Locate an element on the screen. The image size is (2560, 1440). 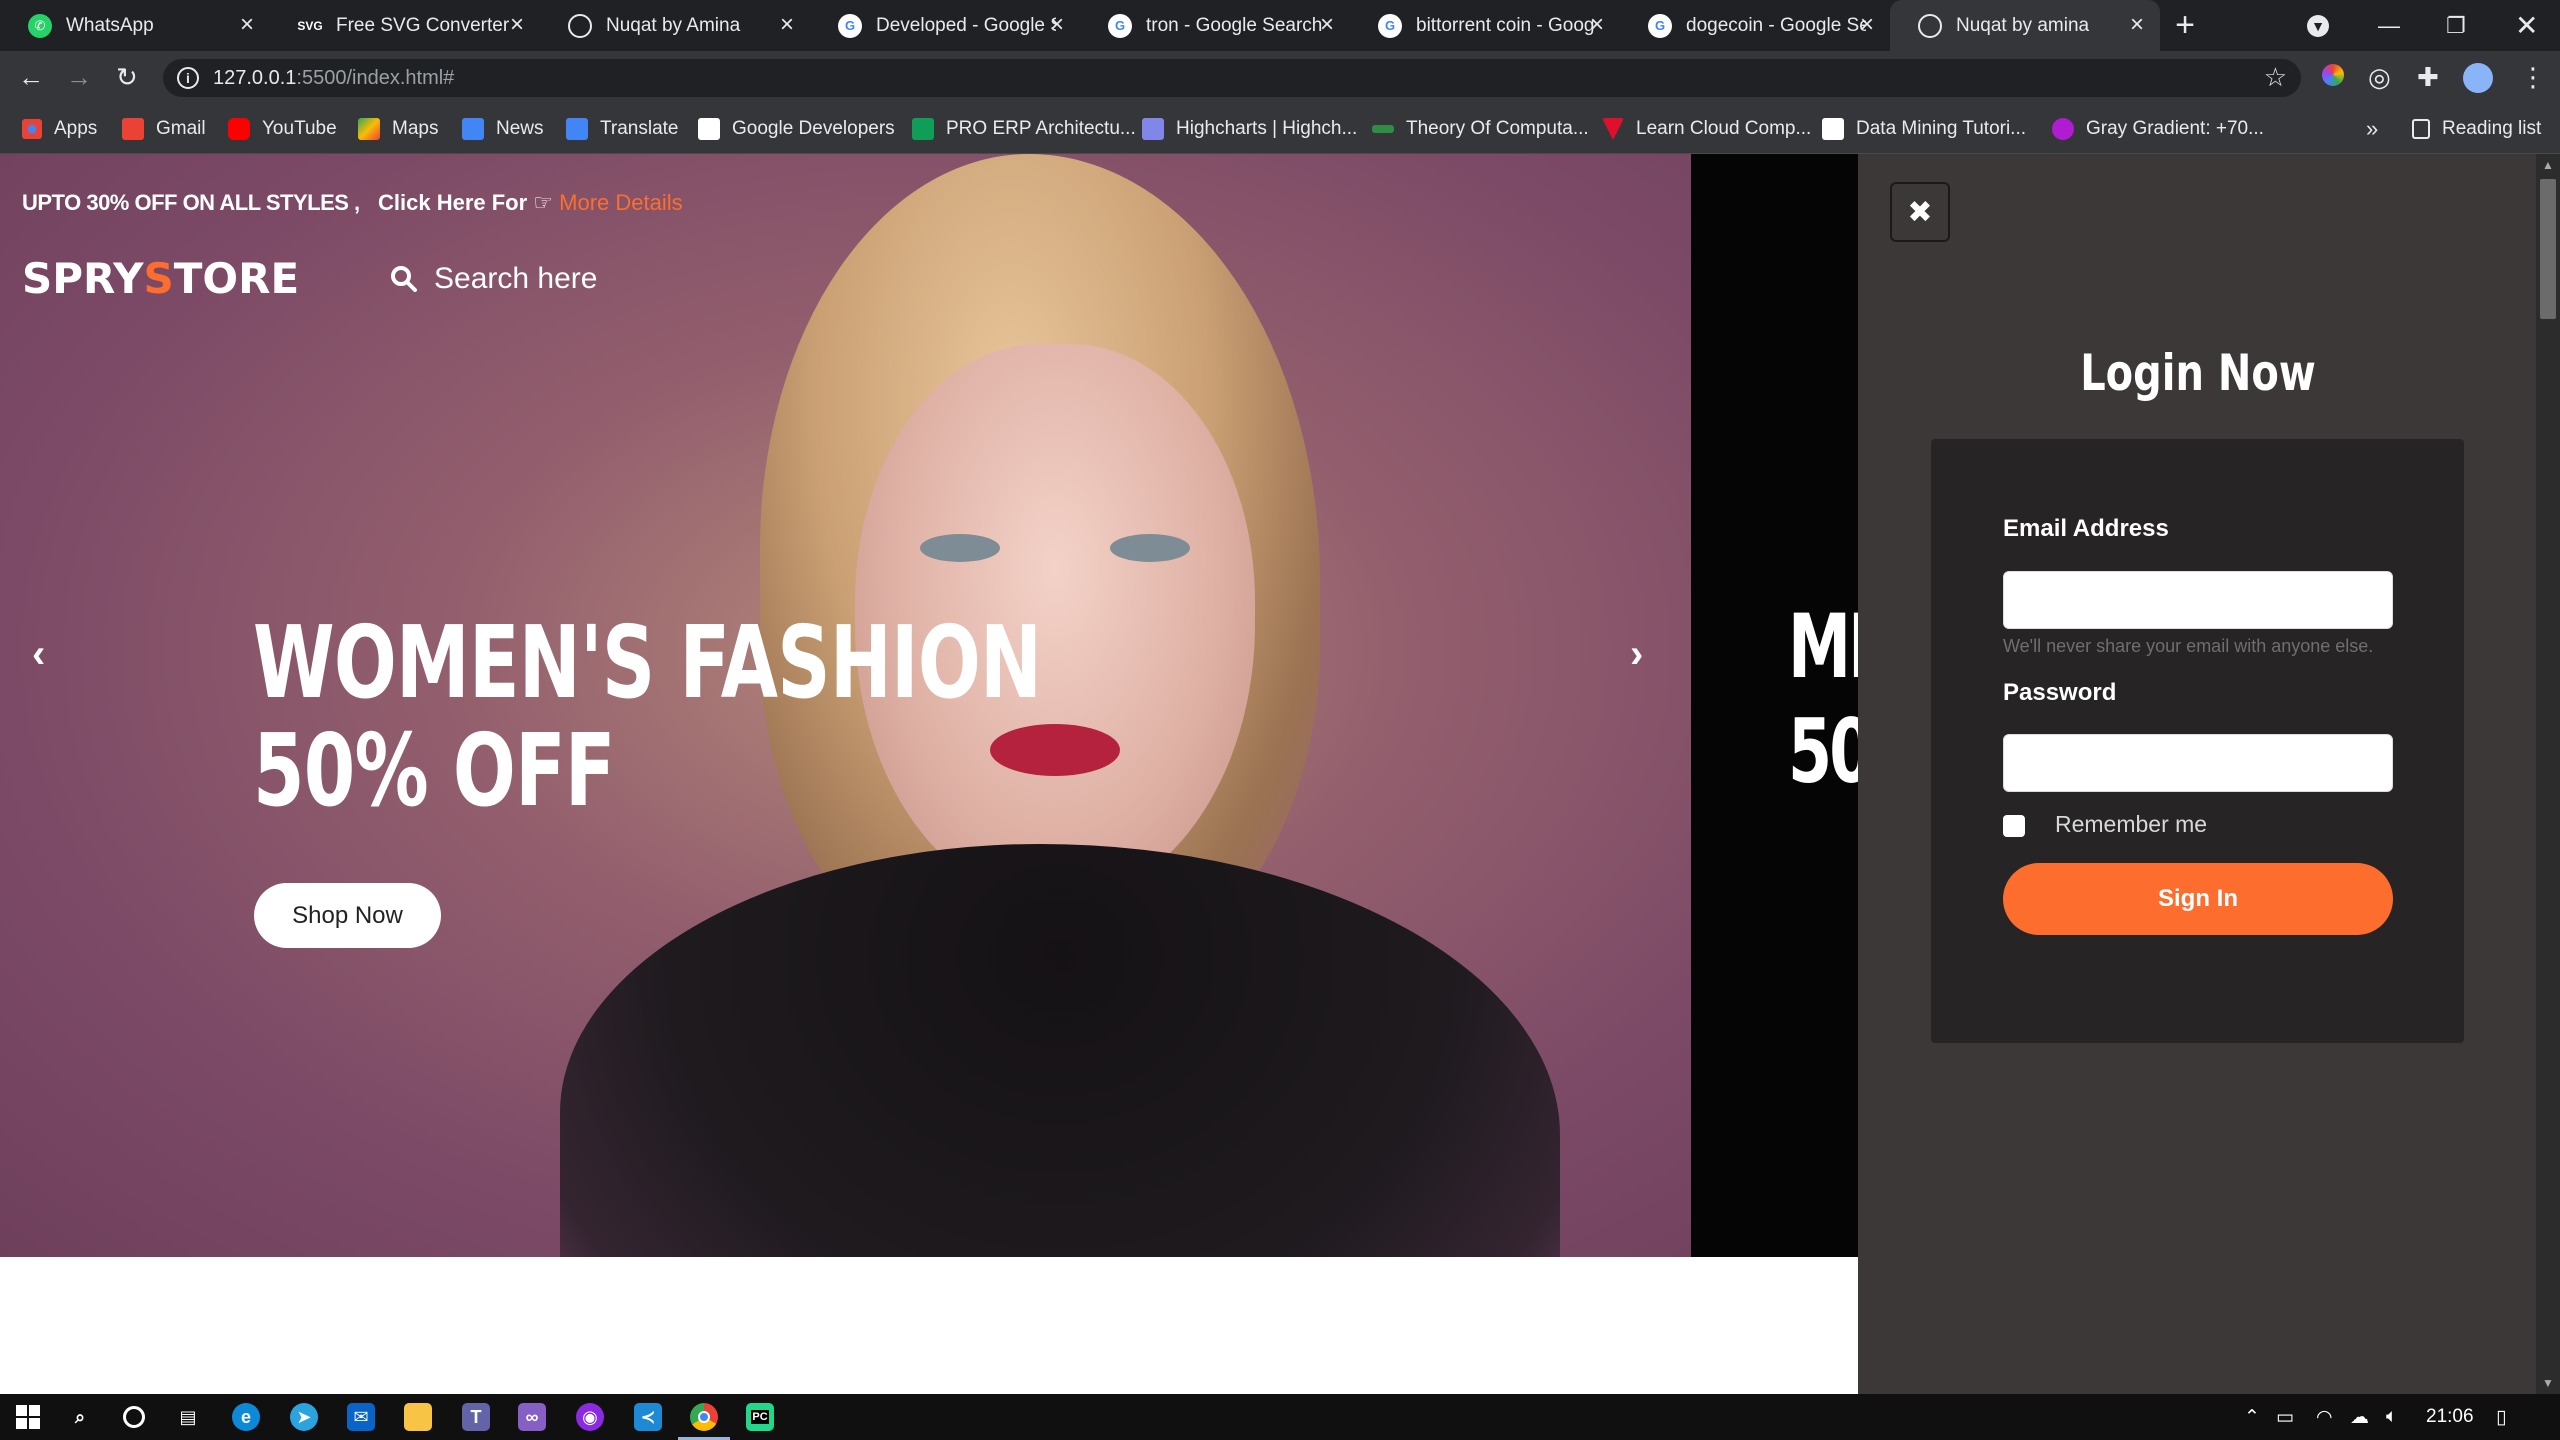
bookmark-translate: Translate is located at coordinates (622, 129).